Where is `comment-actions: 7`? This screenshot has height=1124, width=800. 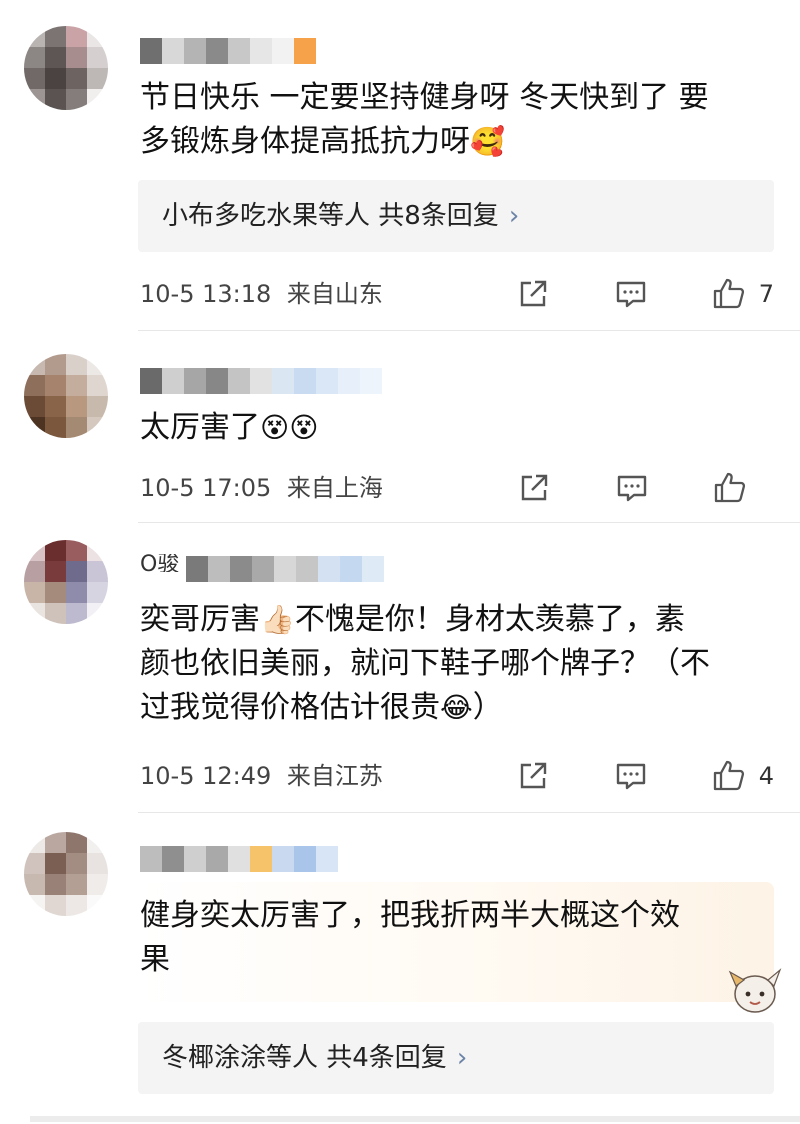 comment-actions: 7 is located at coordinates (644, 294).